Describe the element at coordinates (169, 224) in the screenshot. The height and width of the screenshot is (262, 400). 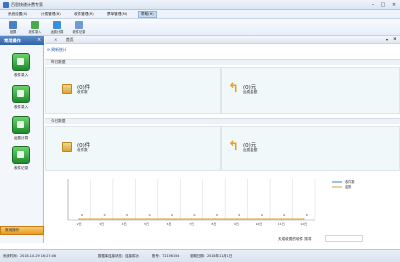
I see `x-tick-label: 6日` at that location.